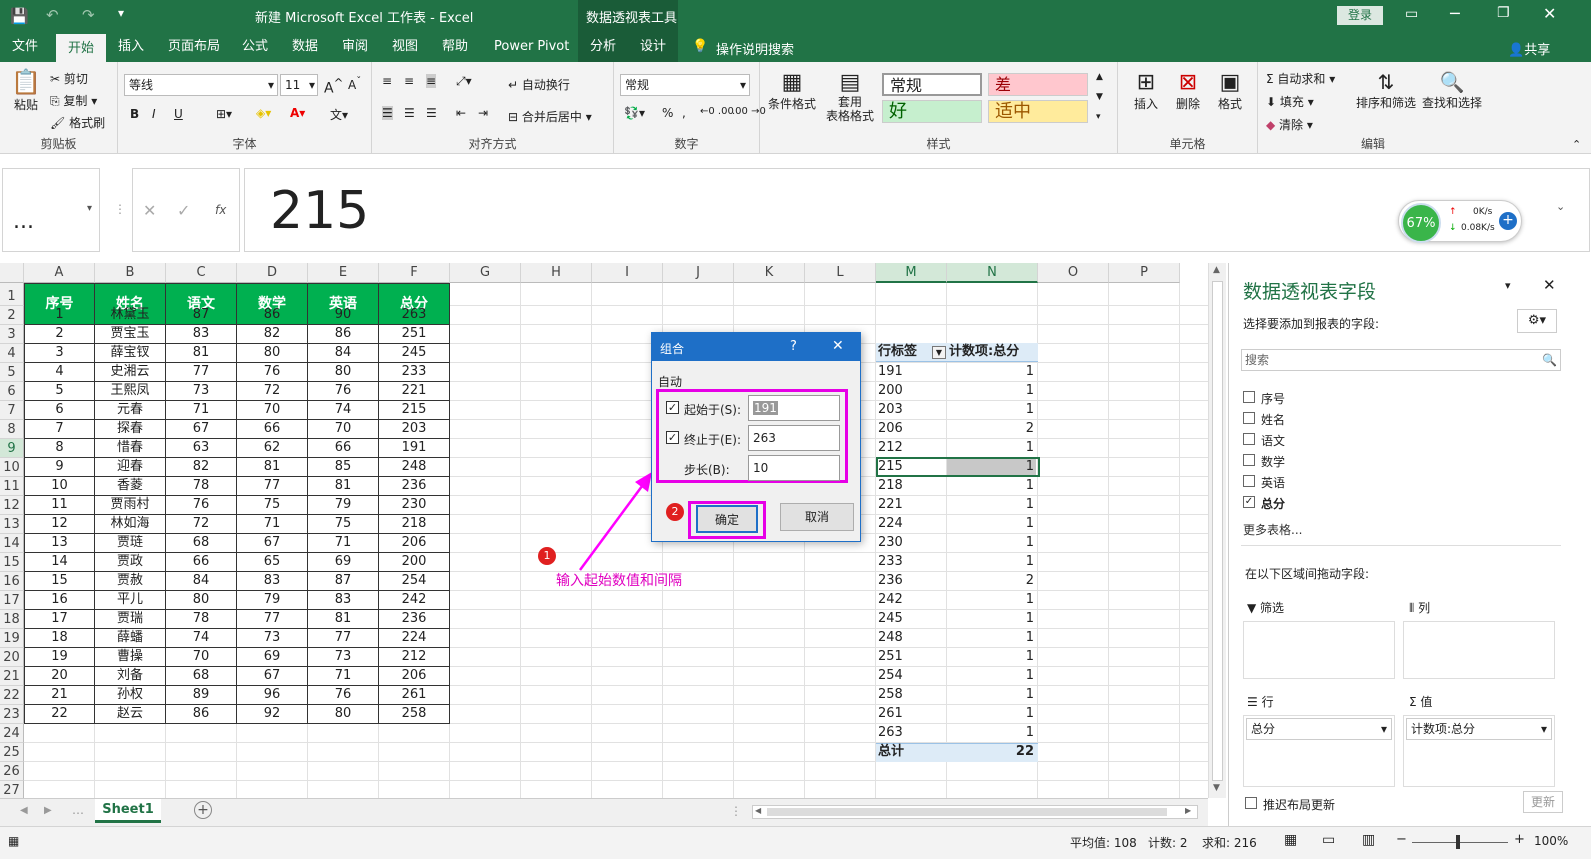 Image resolution: width=1591 pixels, height=859 pixels. Describe the element at coordinates (201, 581) in the screenshot. I see `table-cell: 84` at that location.